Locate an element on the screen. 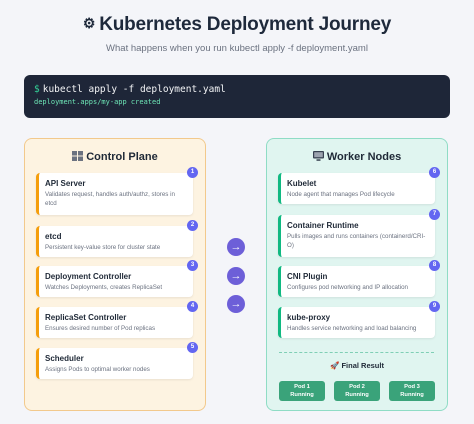  terminal-command: kubectl apply -f deployment.yaml is located at coordinates (134, 89).